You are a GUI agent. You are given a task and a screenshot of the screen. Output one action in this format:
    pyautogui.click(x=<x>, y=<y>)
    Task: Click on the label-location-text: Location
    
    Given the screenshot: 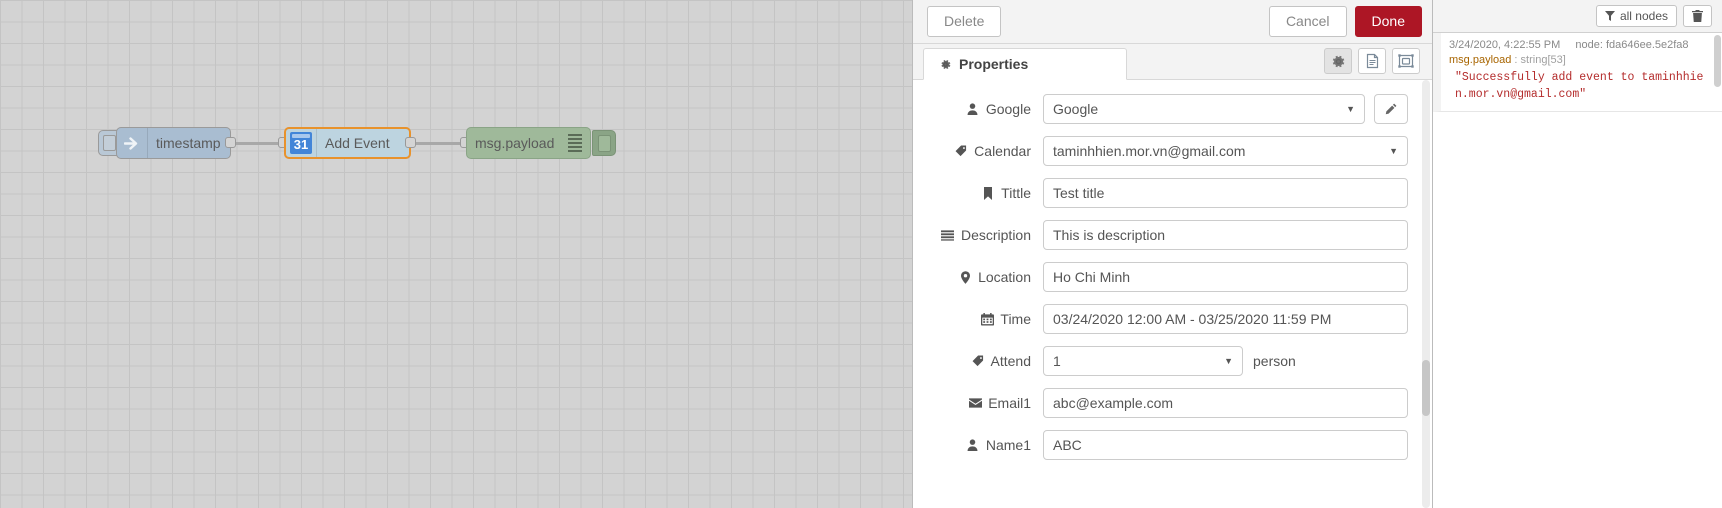 What is the action you would take?
    pyautogui.click(x=1004, y=277)
    